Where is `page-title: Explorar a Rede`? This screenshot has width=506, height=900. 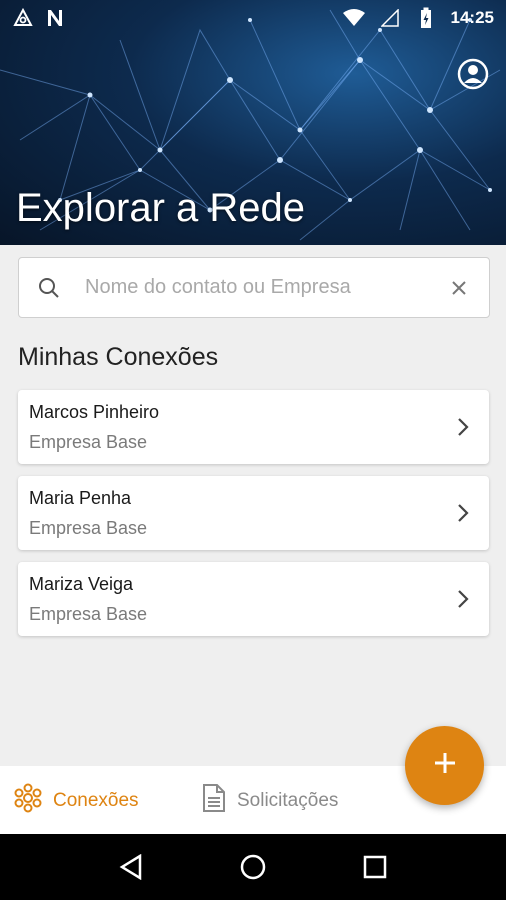
page-title: Explorar a Rede is located at coordinates (161, 208).